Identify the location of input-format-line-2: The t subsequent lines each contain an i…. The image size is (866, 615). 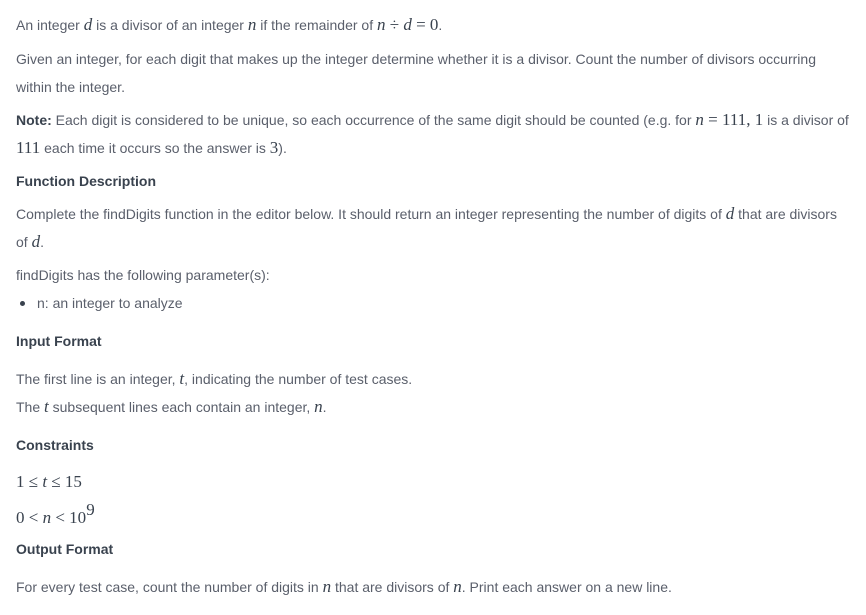
(434, 407).